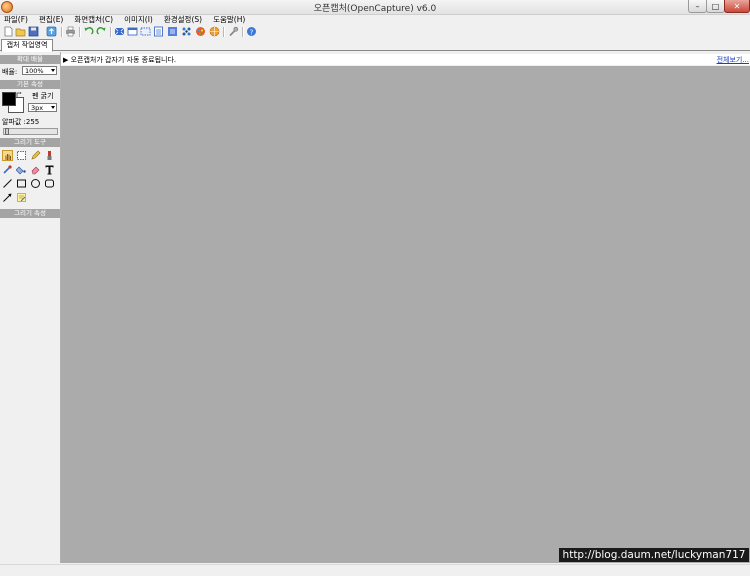 The width and height of the screenshot is (750, 576). I want to click on menu-settings: 환경설정(S), so click(183, 20).